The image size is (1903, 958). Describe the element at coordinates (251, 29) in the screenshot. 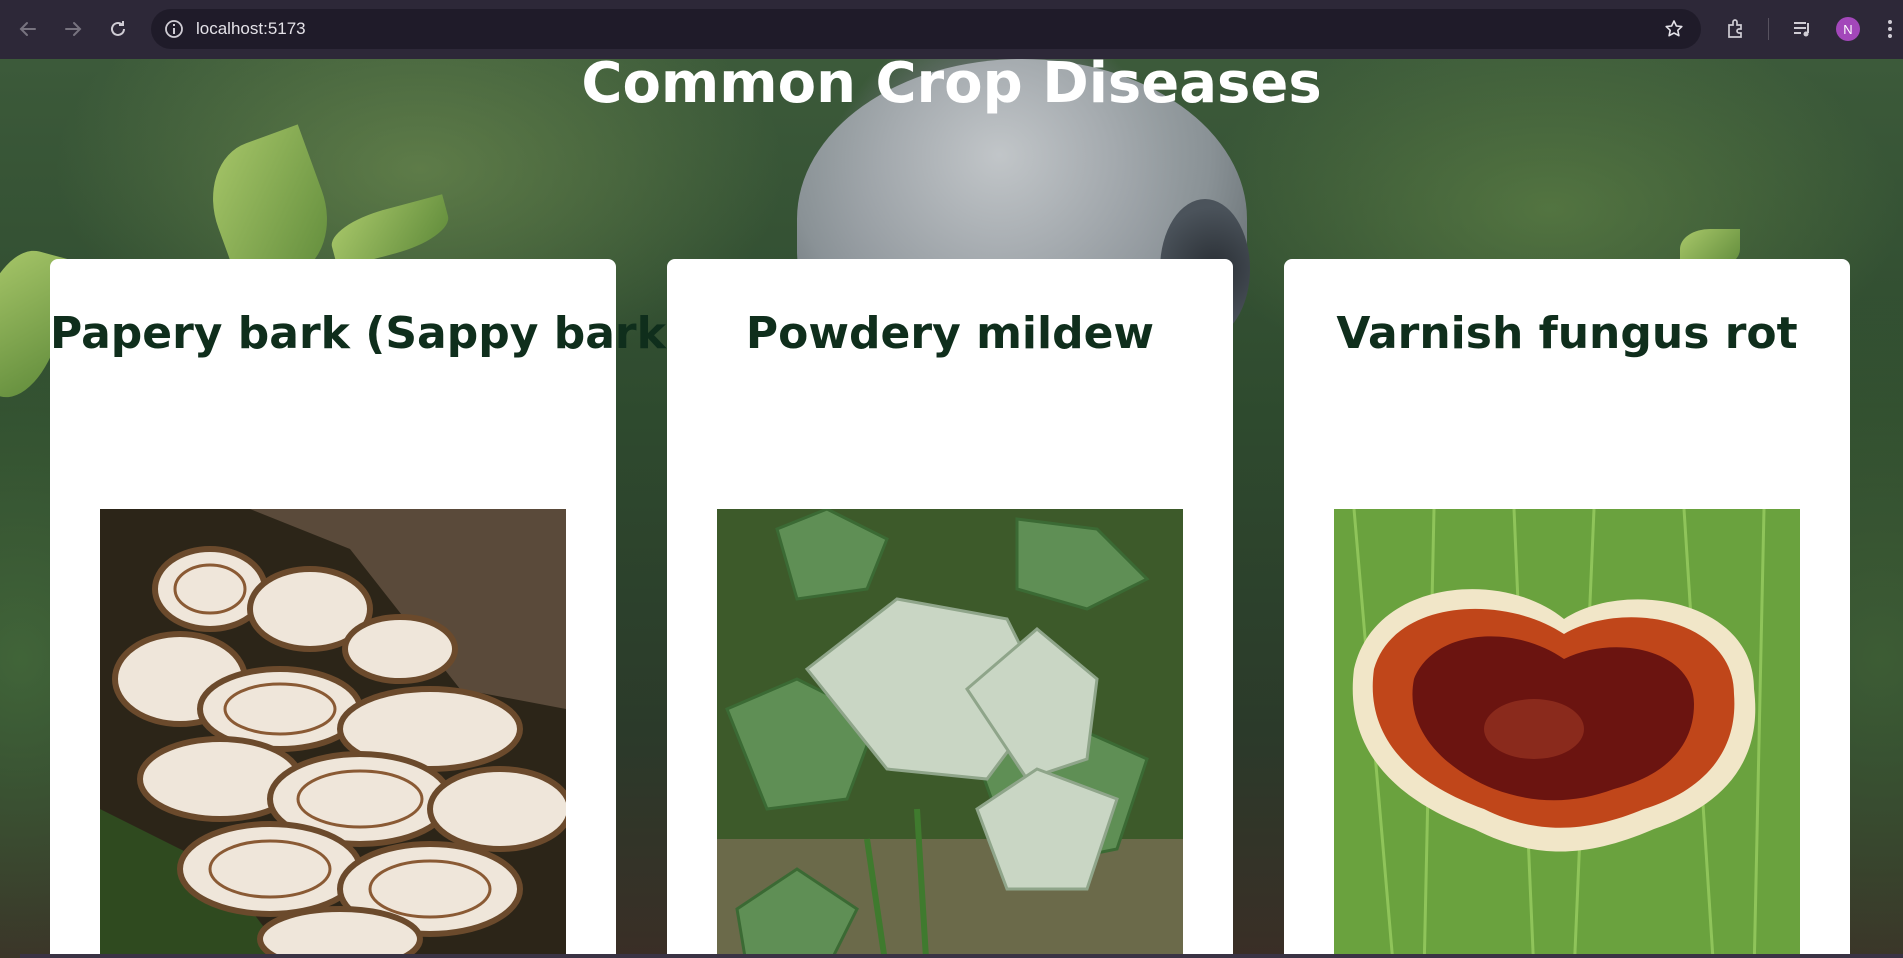

I see `url-text: localhost:5173` at that location.